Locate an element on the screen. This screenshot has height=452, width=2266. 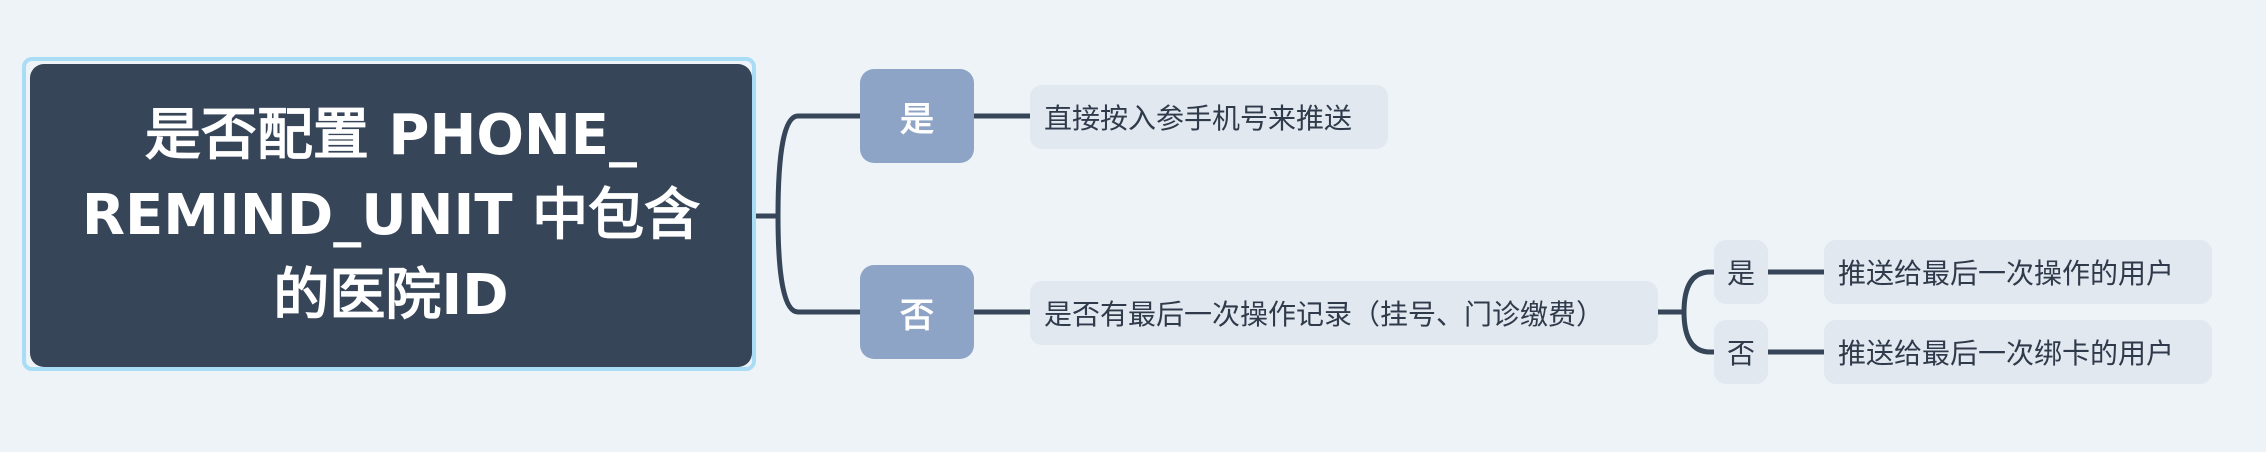
sub-branch-node-yes-label: 是 is located at coordinates (1740, 273).